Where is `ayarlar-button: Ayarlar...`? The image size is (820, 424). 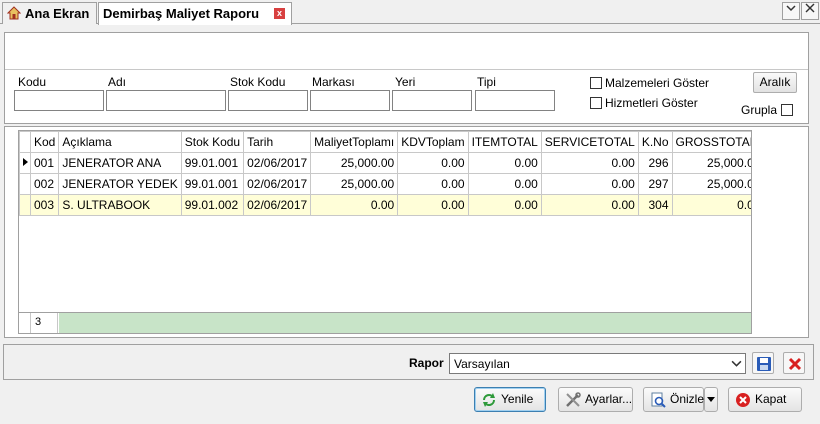 ayarlar-button: Ayarlar... is located at coordinates (595, 399).